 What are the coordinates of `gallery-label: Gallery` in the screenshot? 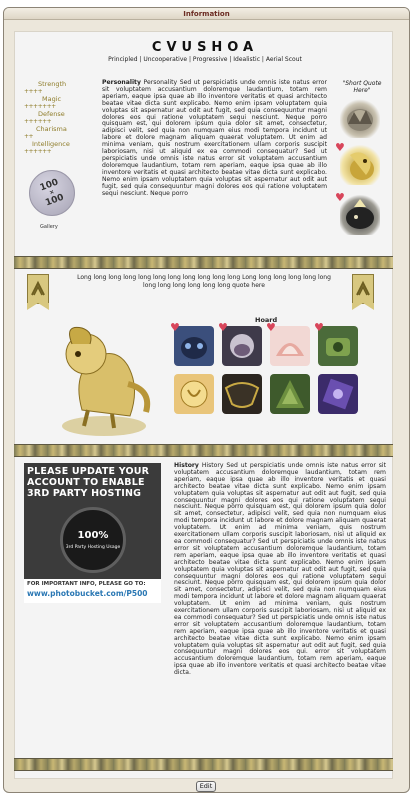 It's located at (49, 227).